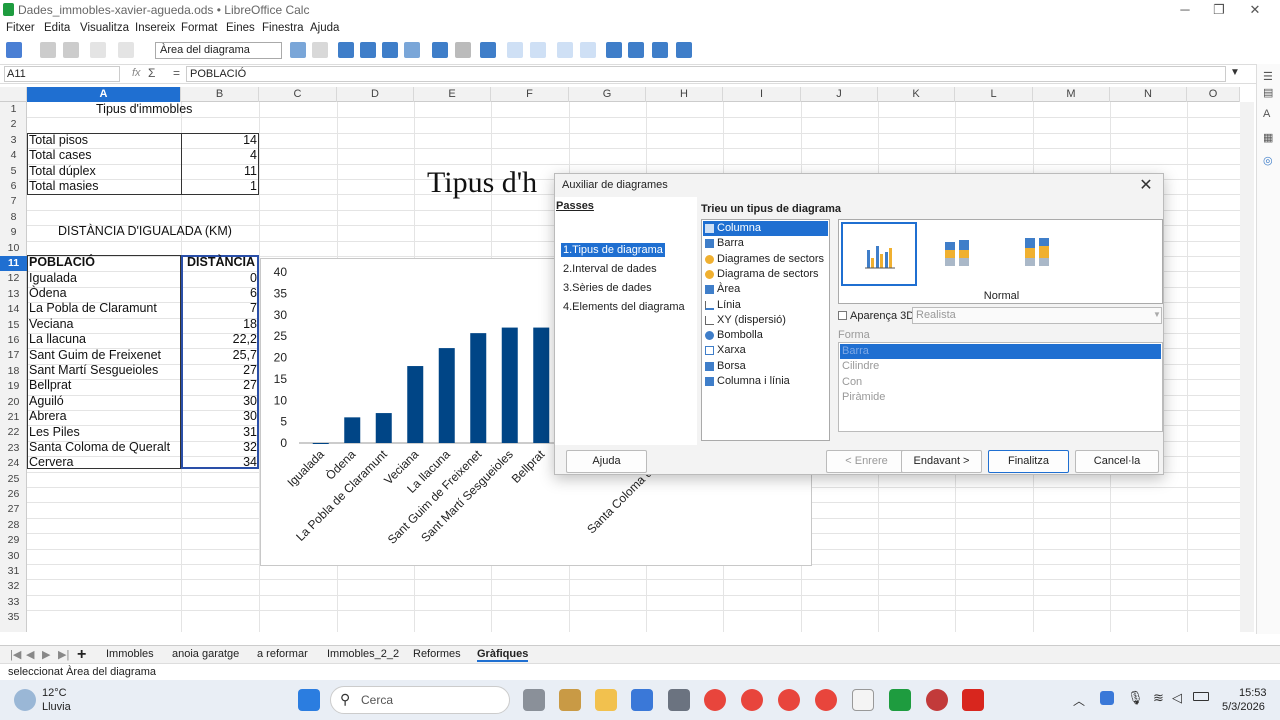  Describe the element at coordinates (363, 654) in the screenshot. I see `sheet-tab: Immobles_2_2` at that location.